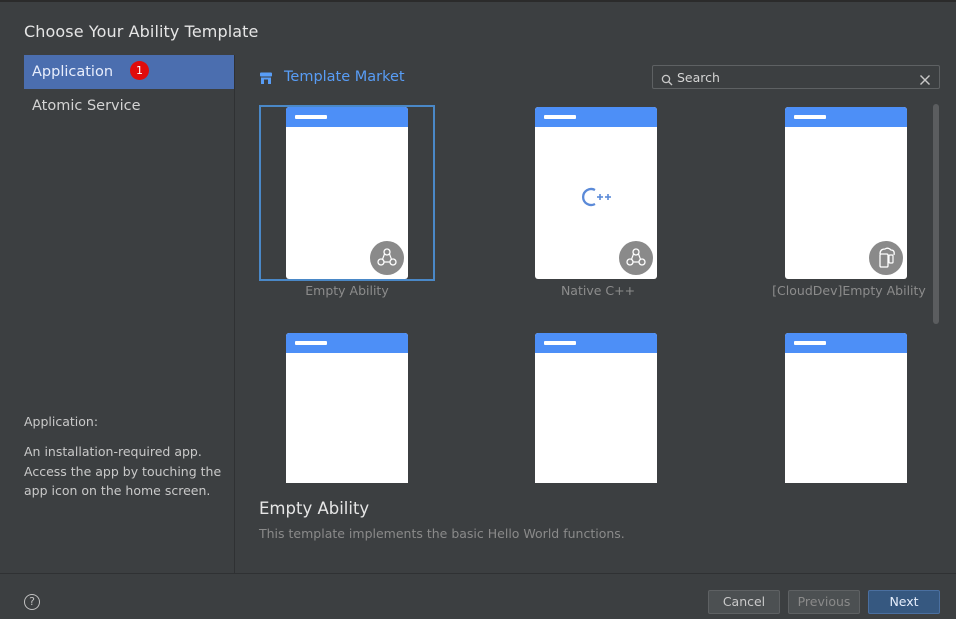 The width and height of the screenshot is (956, 619). Describe the element at coordinates (744, 602) in the screenshot. I see `cancel-button: Cancel` at that location.